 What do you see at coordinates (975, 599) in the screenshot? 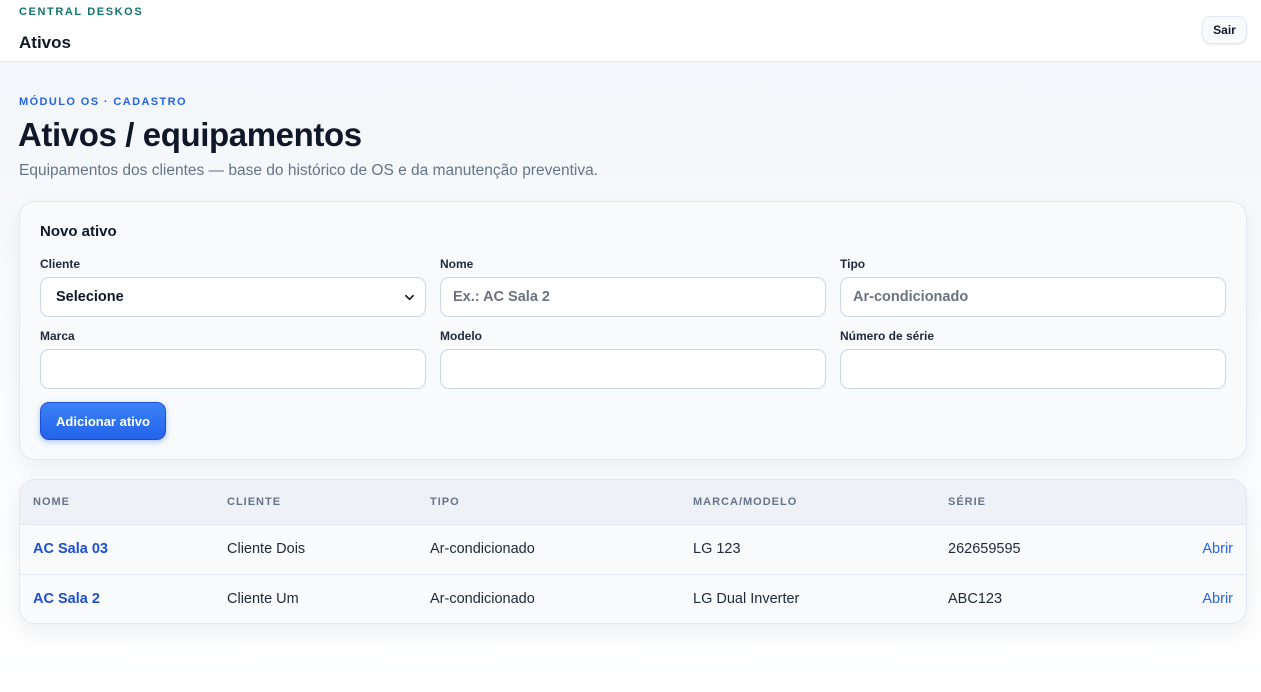
I see `asset-serial: ABC123` at bounding box center [975, 599].